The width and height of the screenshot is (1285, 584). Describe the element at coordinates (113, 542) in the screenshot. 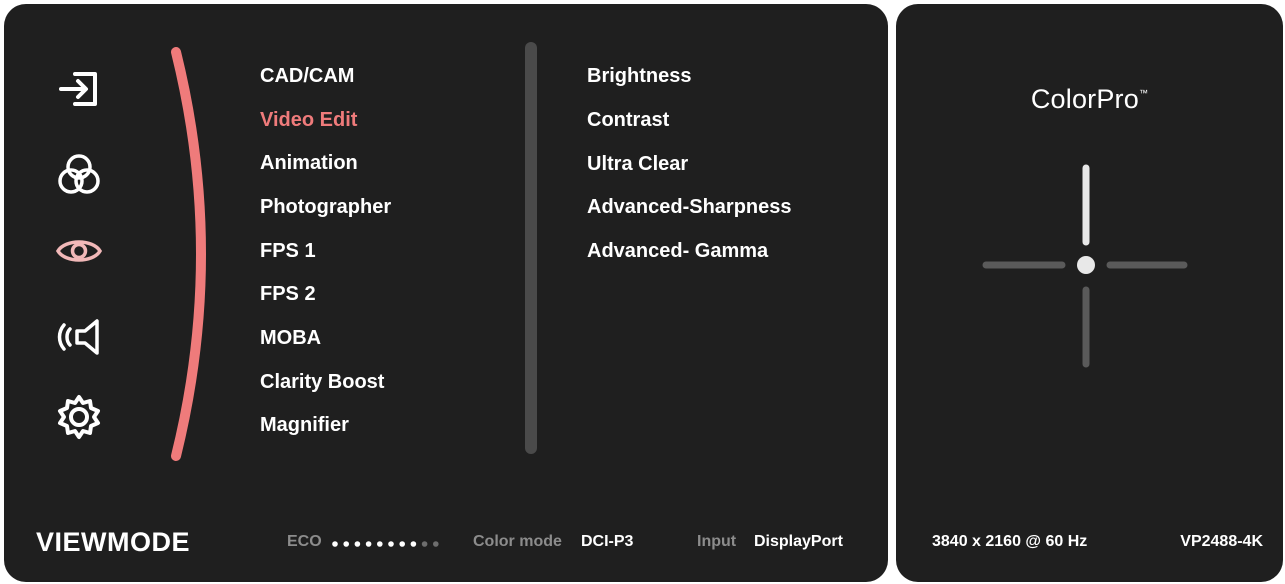

I see `menu-title: VIEWMODE` at that location.